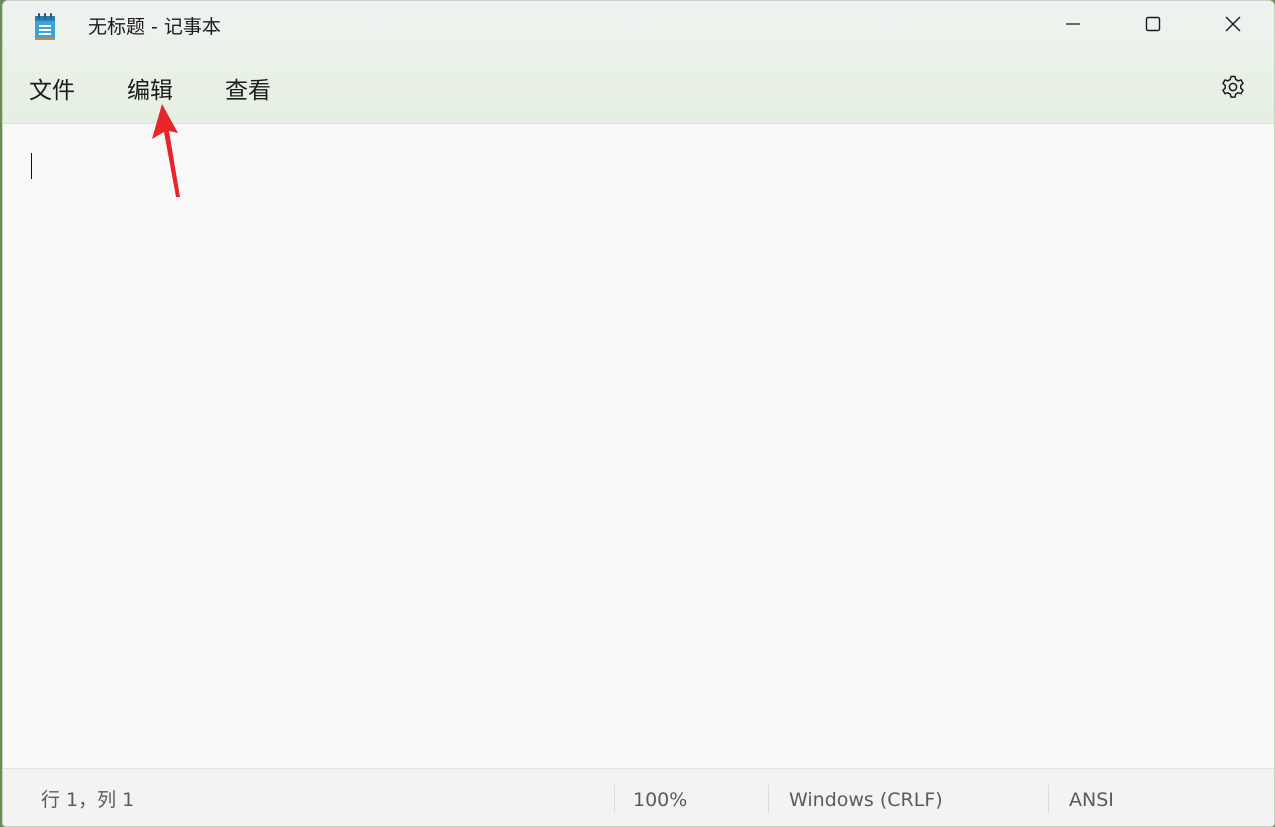 This screenshot has height=827, width=1275. What do you see at coordinates (150, 91) in the screenshot?
I see `menu-edit: 编辑` at bounding box center [150, 91].